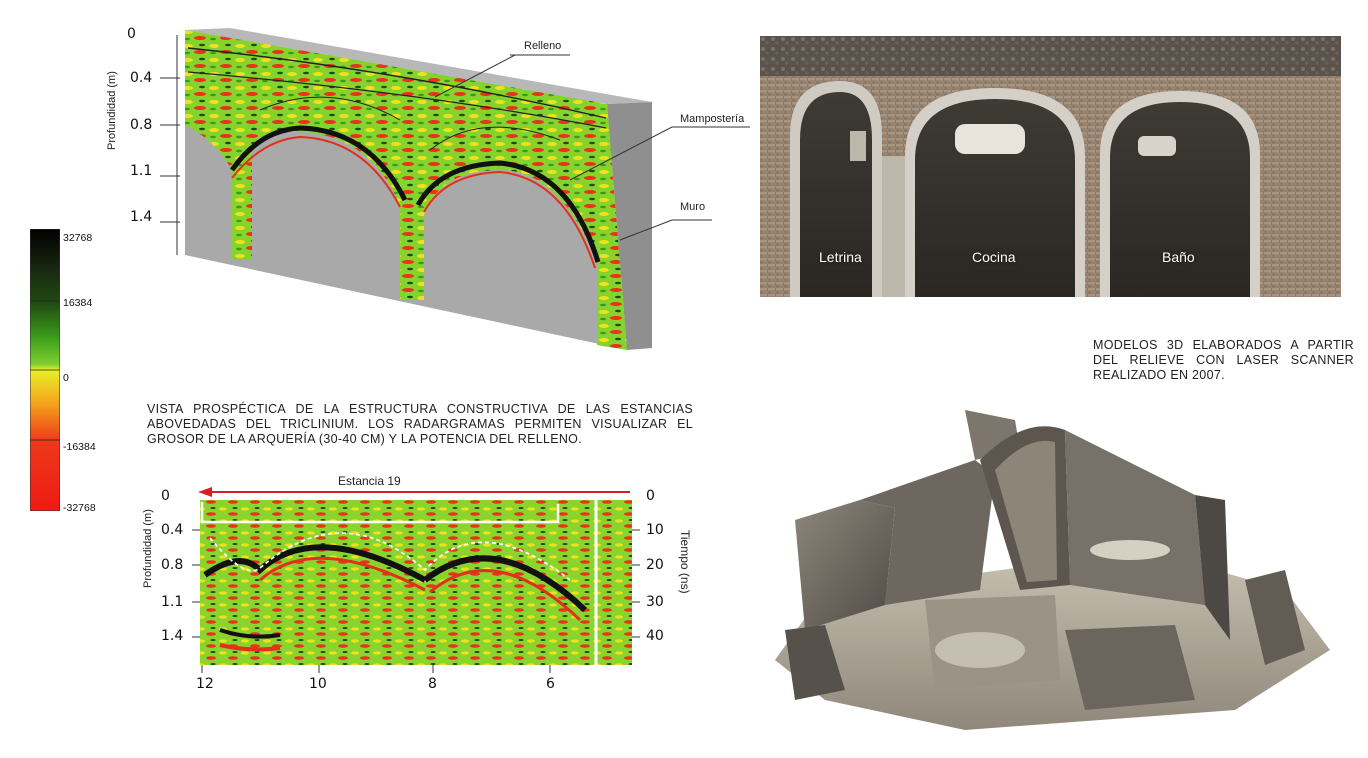 This screenshot has width=1368, height=758. I want to click on rad-x-tick-8: 8, so click(432, 684).